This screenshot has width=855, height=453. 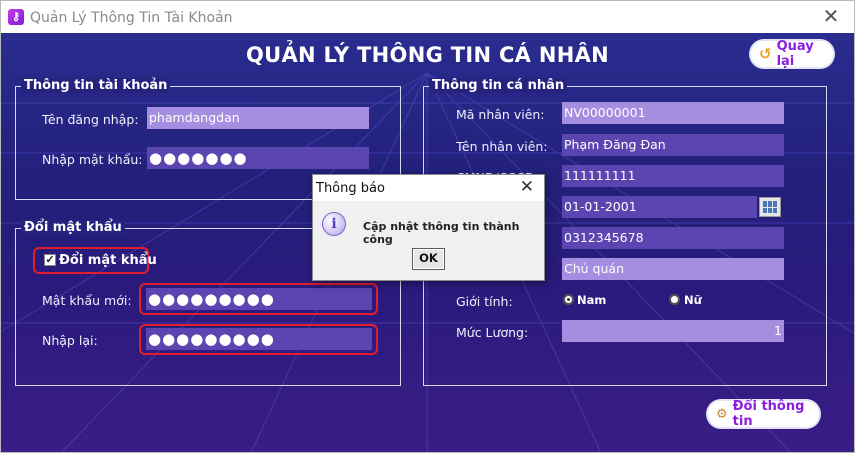 What do you see at coordinates (768, 414) in the screenshot?
I see `update-info-button-label: Đổi thông tin` at bounding box center [768, 414].